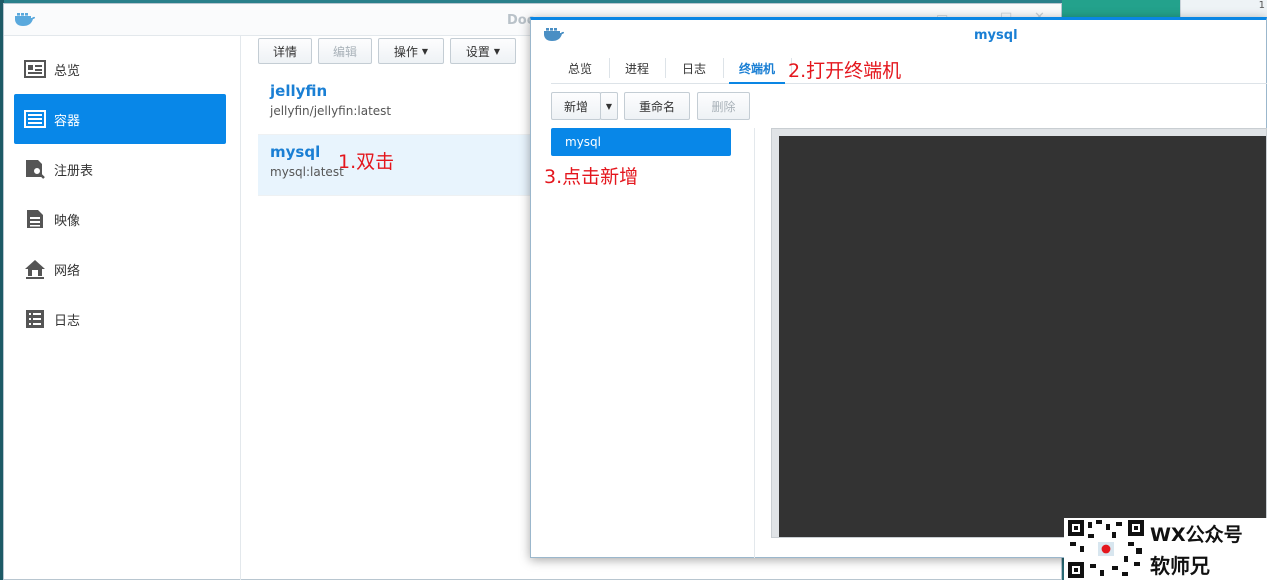  What do you see at coordinates (754, 343) in the screenshot?
I see `panel-divider` at bounding box center [754, 343].